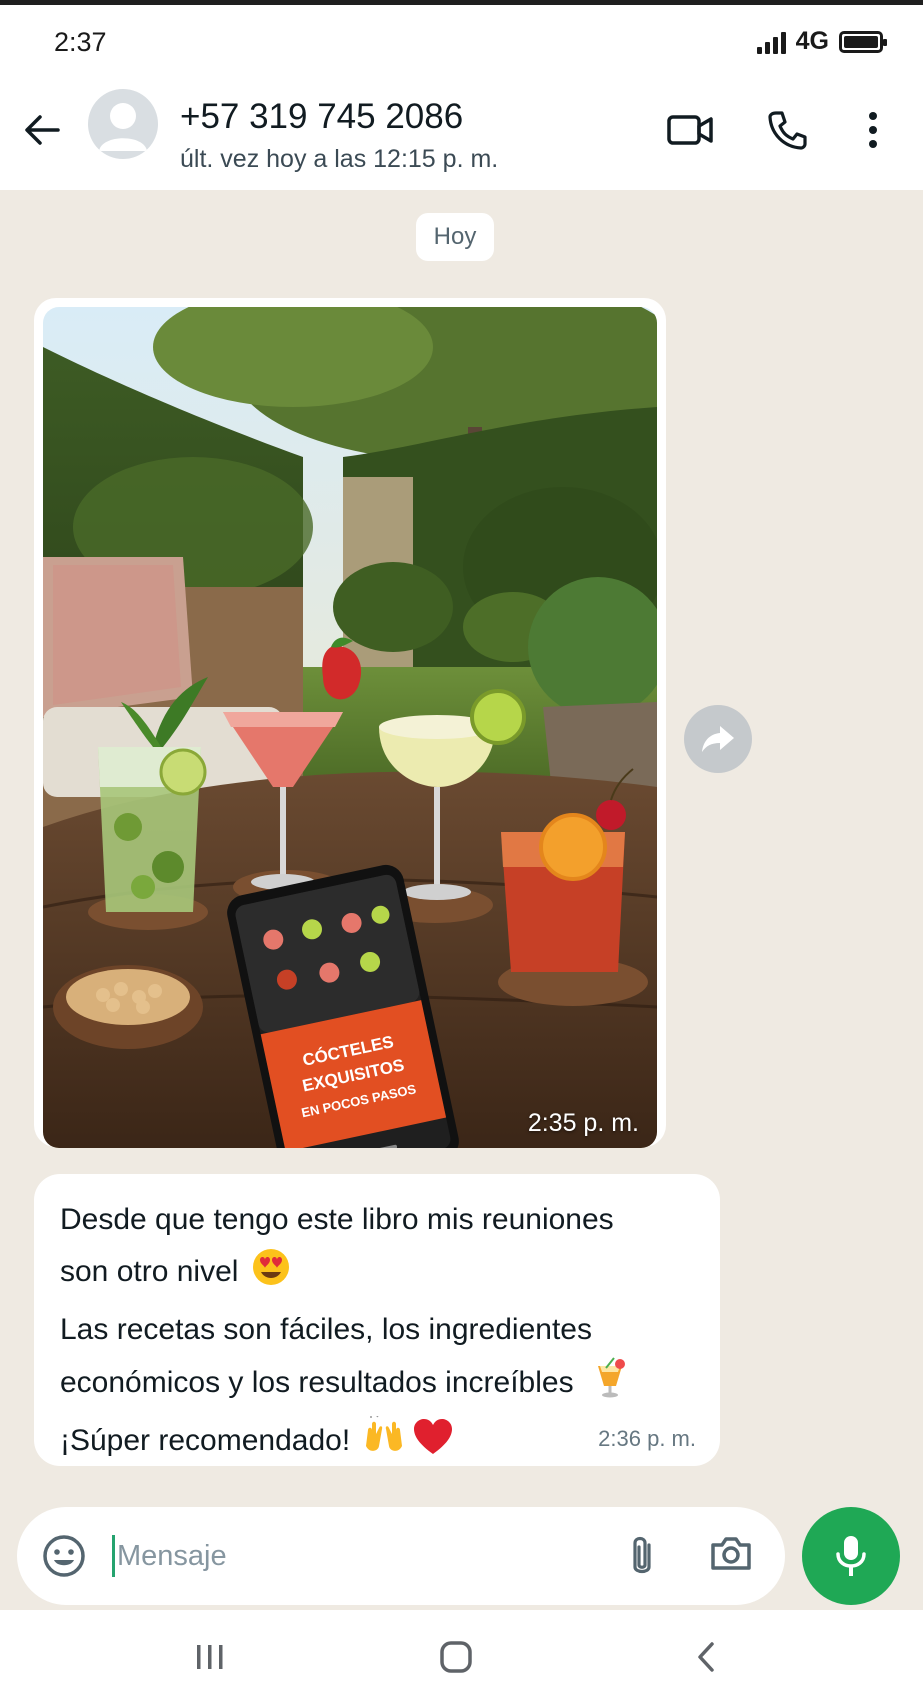 Image resolution: width=923 pixels, height=1705 pixels. What do you see at coordinates (377, 1275) in the screenshot?
I see `message-line: son otro nivel` at bounding box center [377, 1275].